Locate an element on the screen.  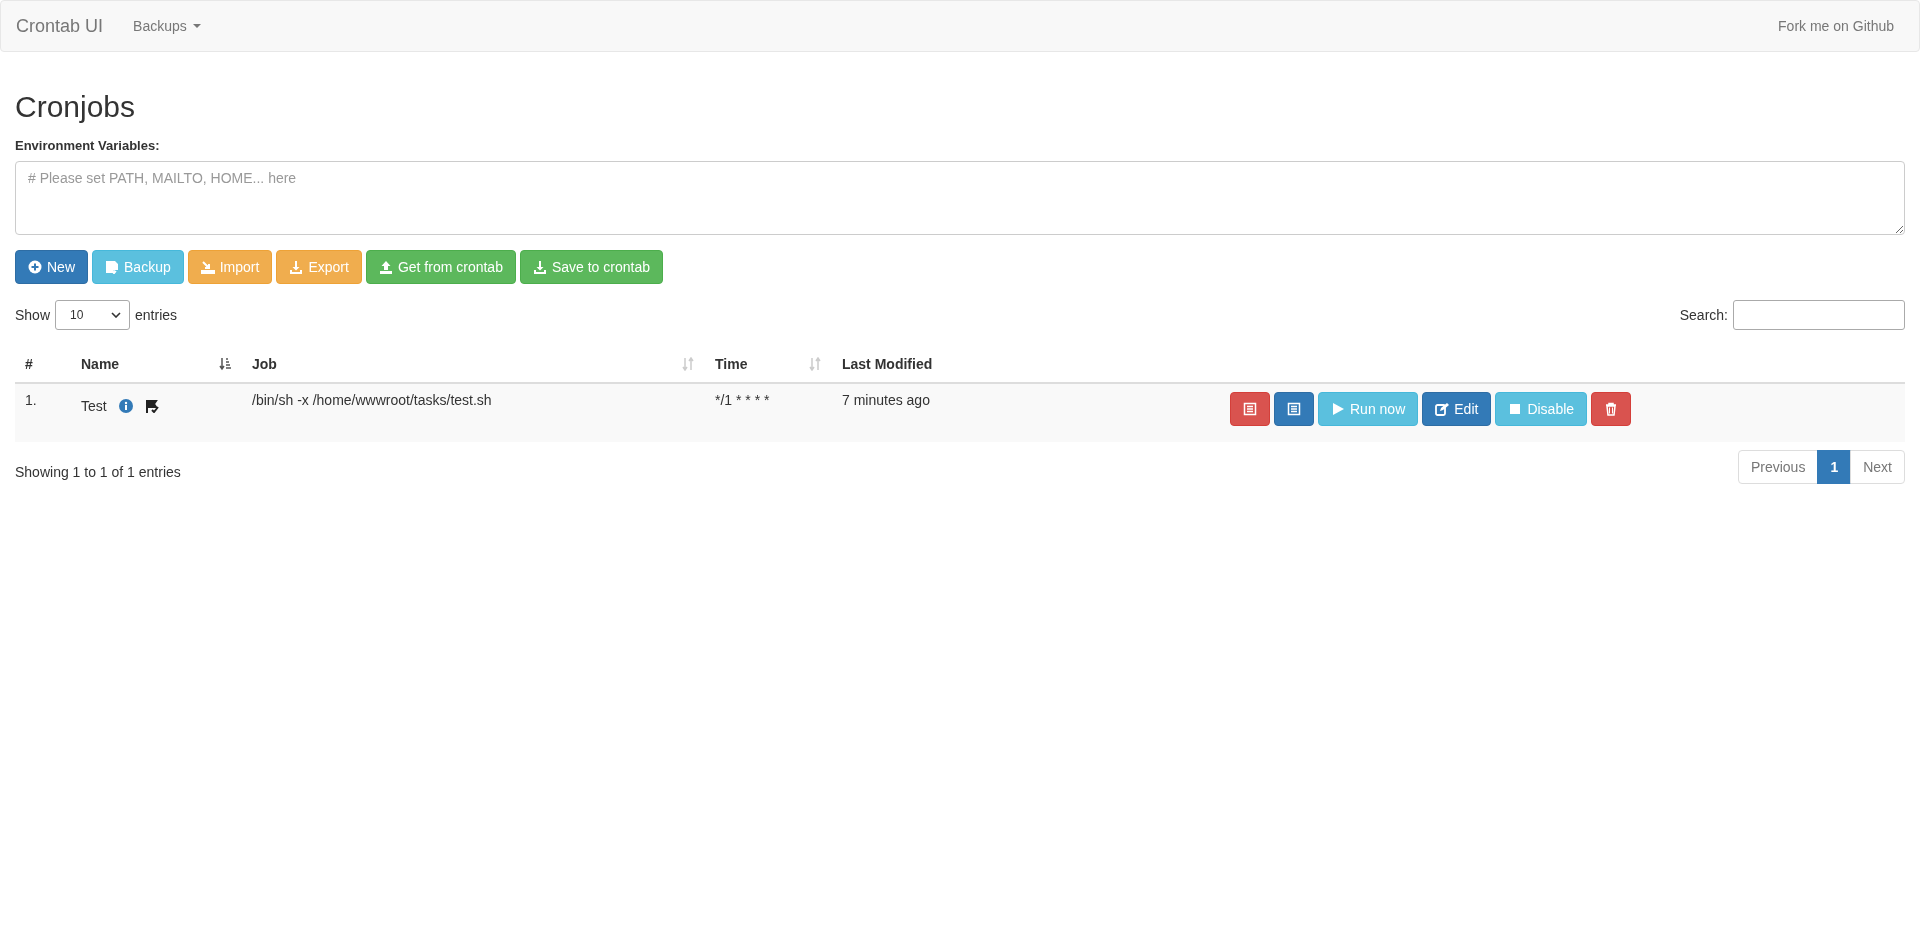
upload-icon is located at coordinates (385, 267).